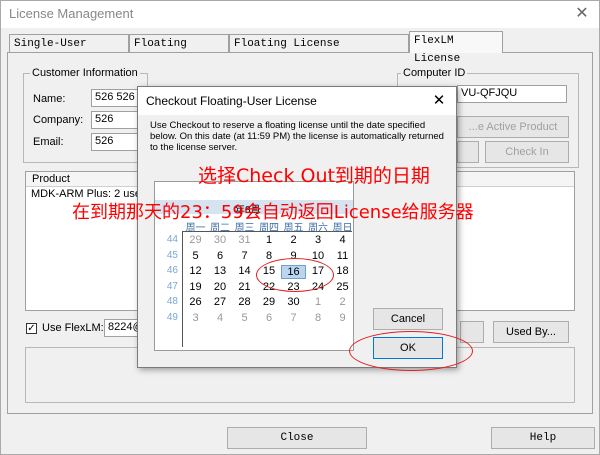 The image size is (600, 455). I want to click on computer-id-label: Computer ID, so click(434, 73).